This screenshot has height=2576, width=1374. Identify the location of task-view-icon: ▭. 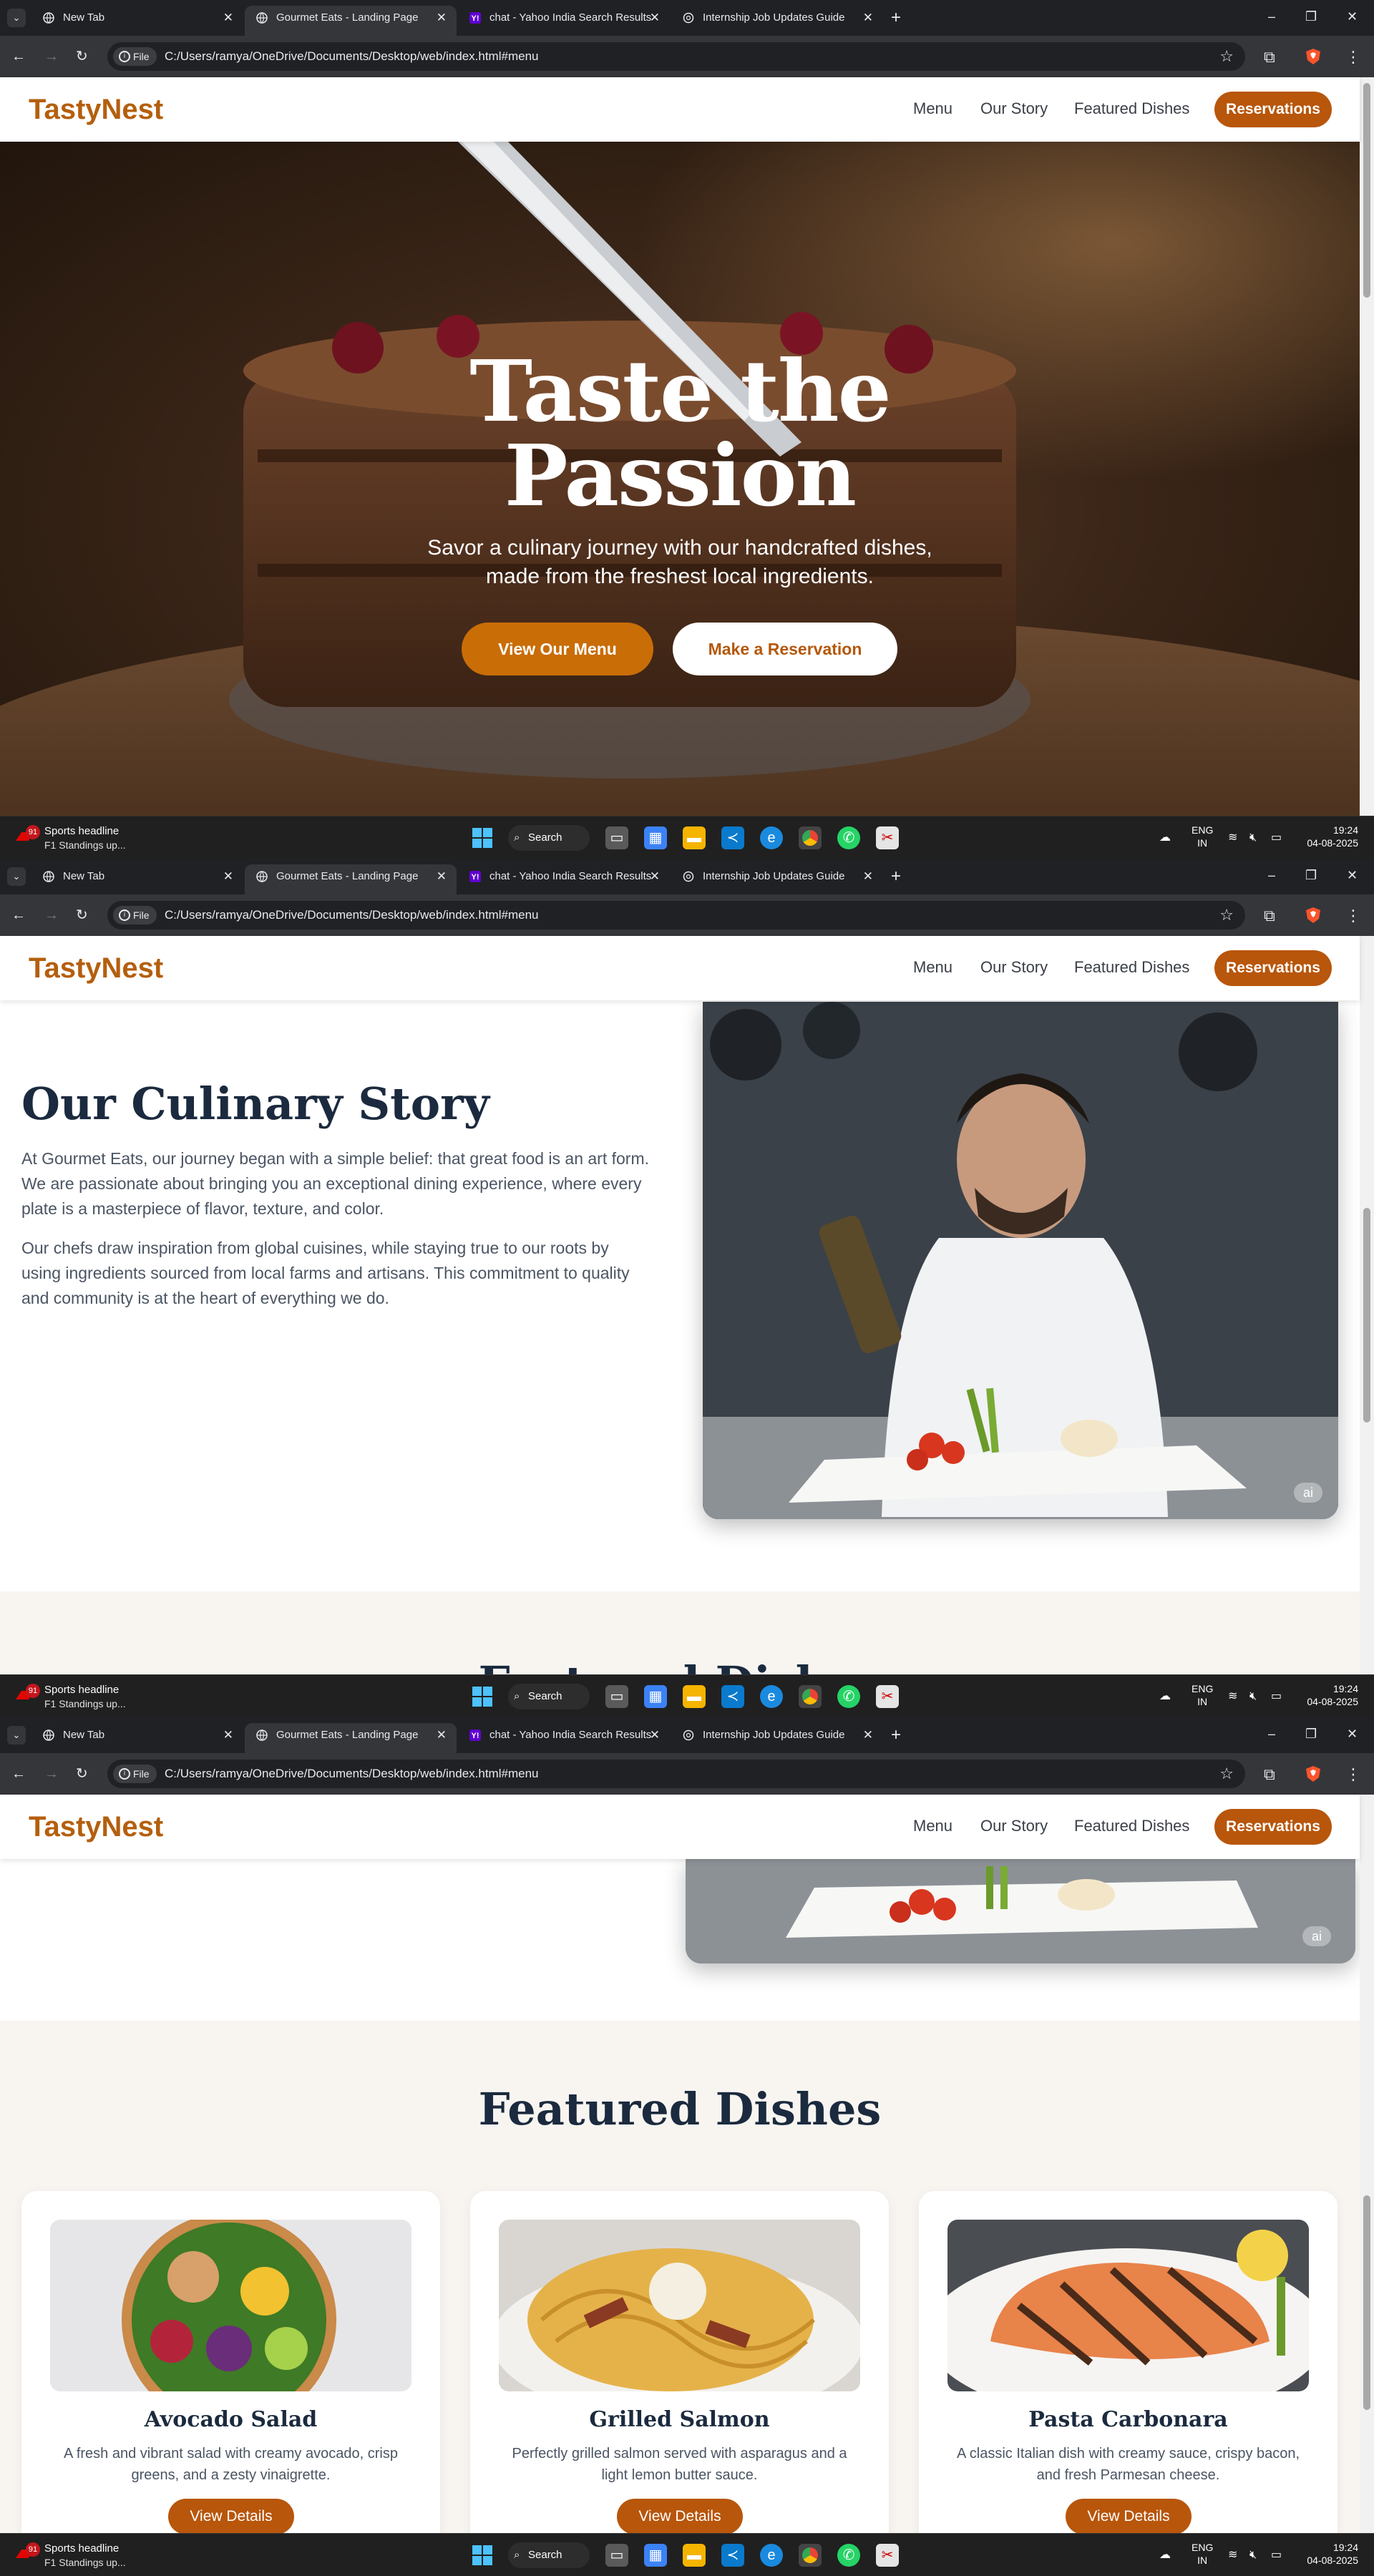
(616, 2555).